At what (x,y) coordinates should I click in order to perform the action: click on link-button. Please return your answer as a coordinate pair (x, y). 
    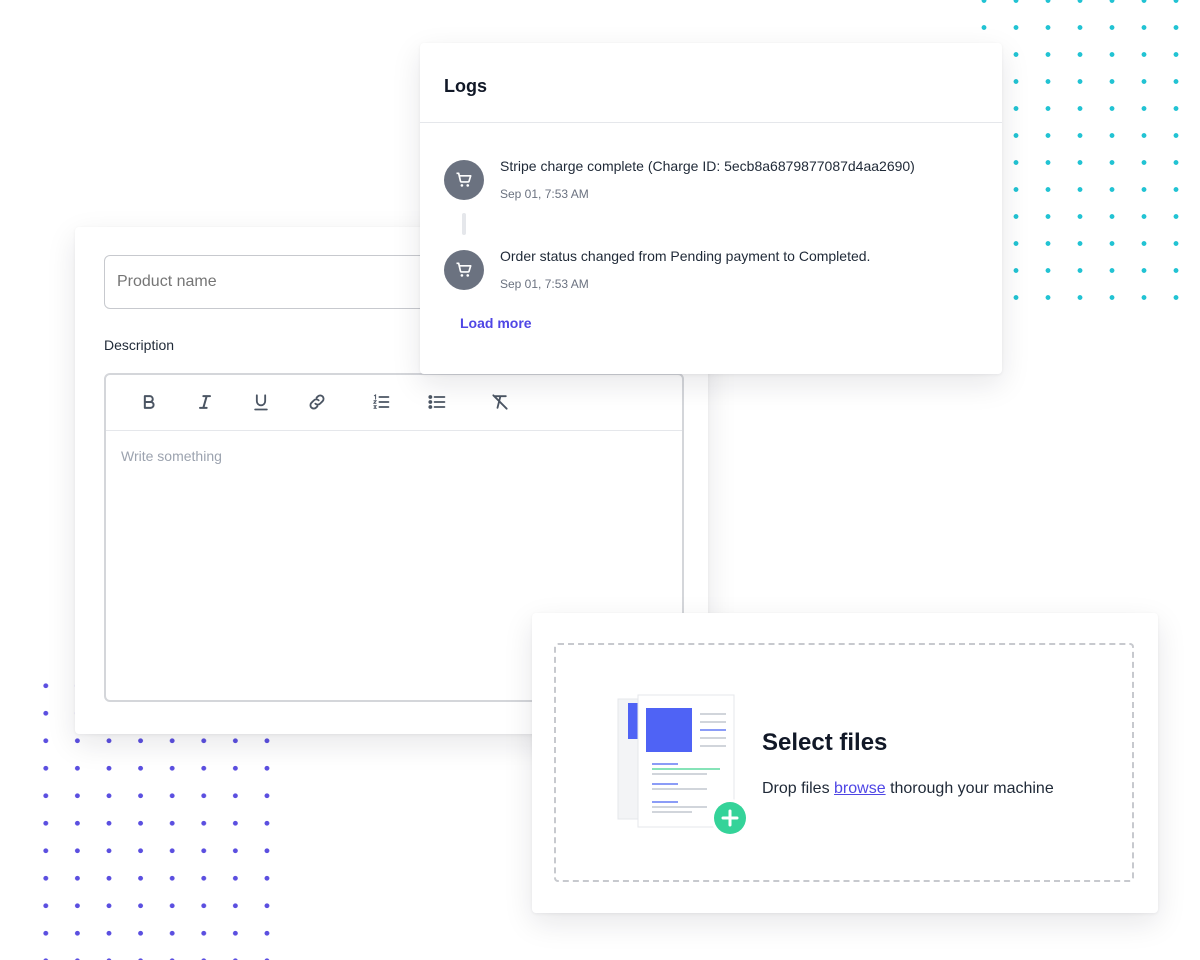
    Looking at the image, I should click on (317, 402).